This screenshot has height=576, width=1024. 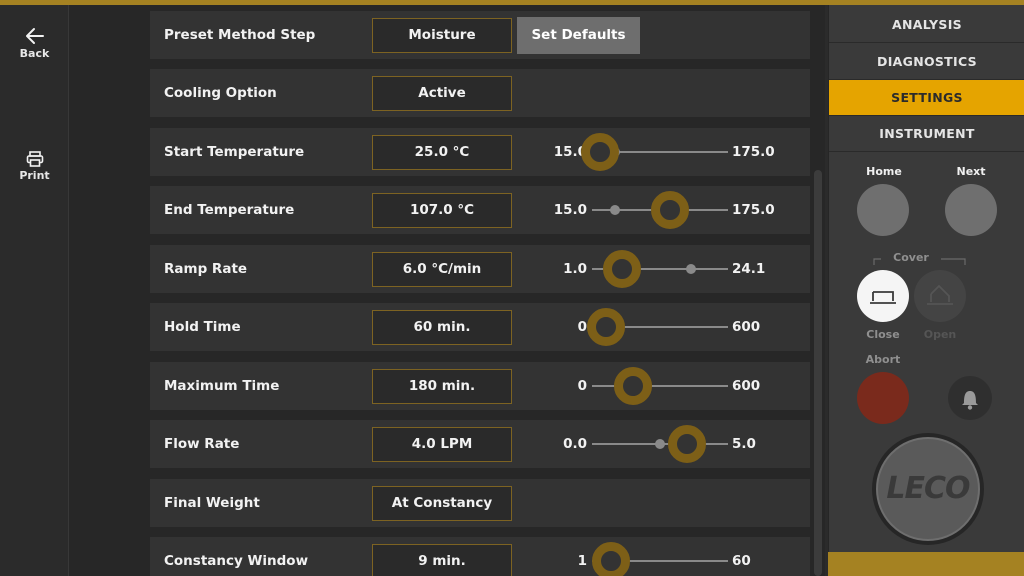 What do you see at coordinates (926, 564) in the screenshot?
I see `bottom-accent-bar` at bounding box center [926, 564].